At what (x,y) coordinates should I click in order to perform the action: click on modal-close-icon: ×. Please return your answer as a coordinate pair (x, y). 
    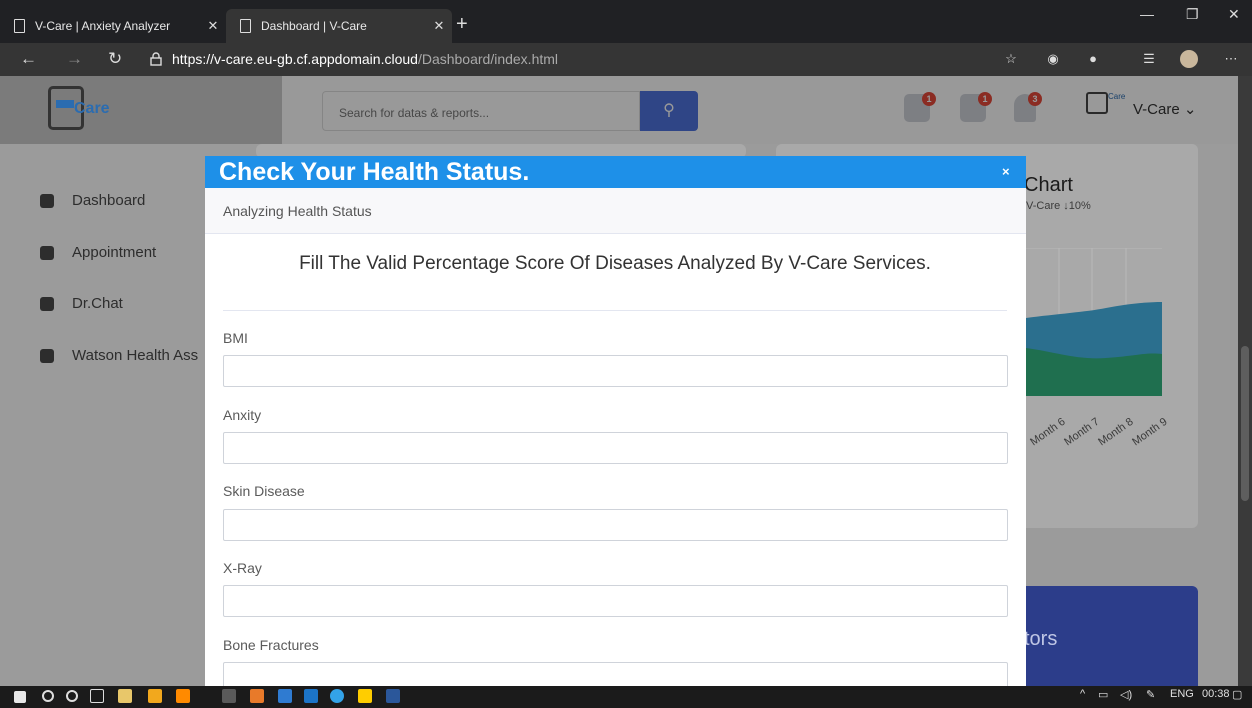
    Looking at the image, I should click on (1006, 172).